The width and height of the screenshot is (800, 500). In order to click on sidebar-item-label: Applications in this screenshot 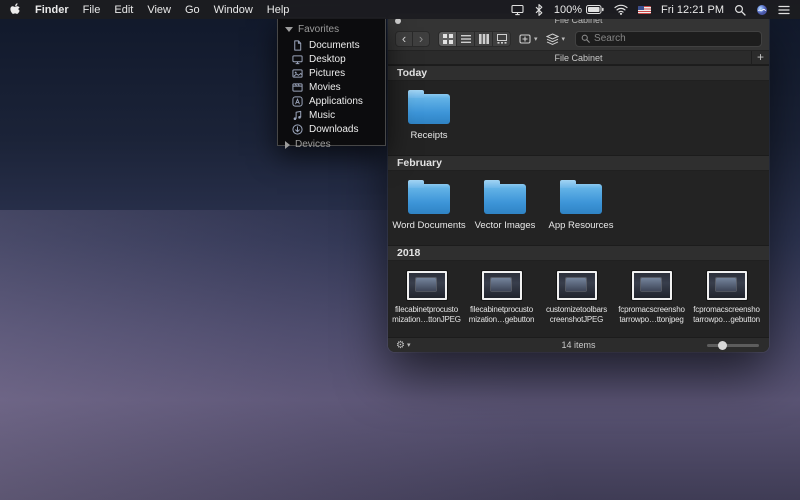, I will do `click(336, 101)`.